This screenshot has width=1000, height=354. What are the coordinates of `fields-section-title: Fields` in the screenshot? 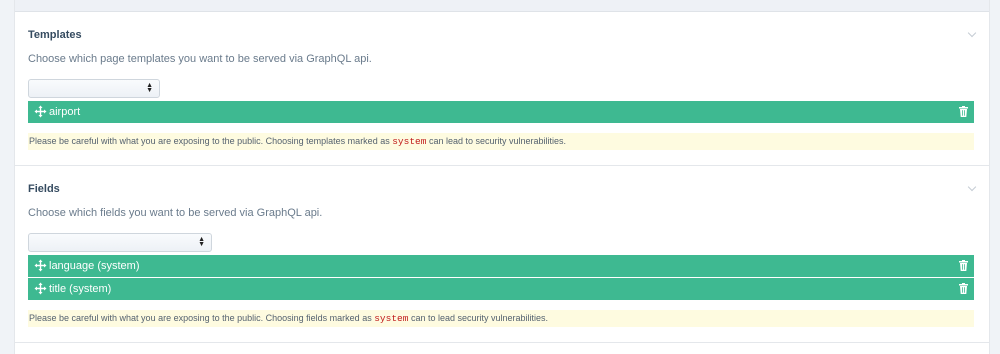 It's located at (44, 189).